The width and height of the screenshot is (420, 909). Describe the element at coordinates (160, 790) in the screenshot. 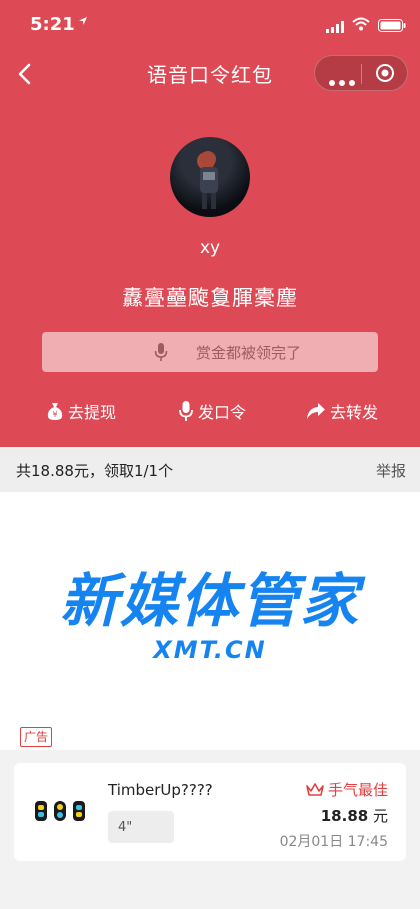

I see `claimer-name: TimberUp????` at that location.